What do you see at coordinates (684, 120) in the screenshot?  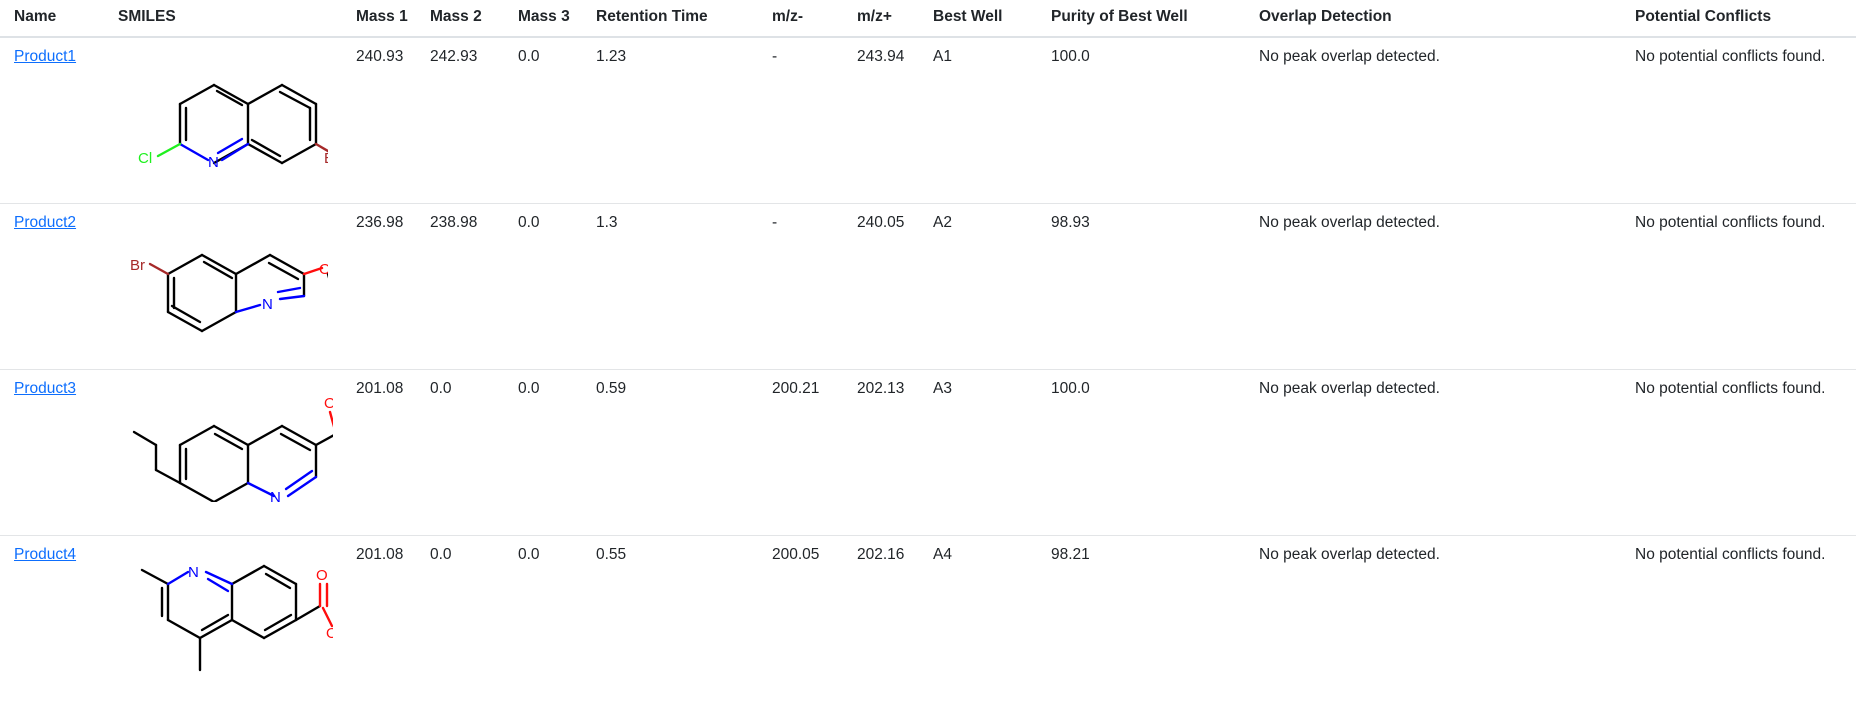 I see `cell-retention-time: 1.23` at bounding box center [684, 120].